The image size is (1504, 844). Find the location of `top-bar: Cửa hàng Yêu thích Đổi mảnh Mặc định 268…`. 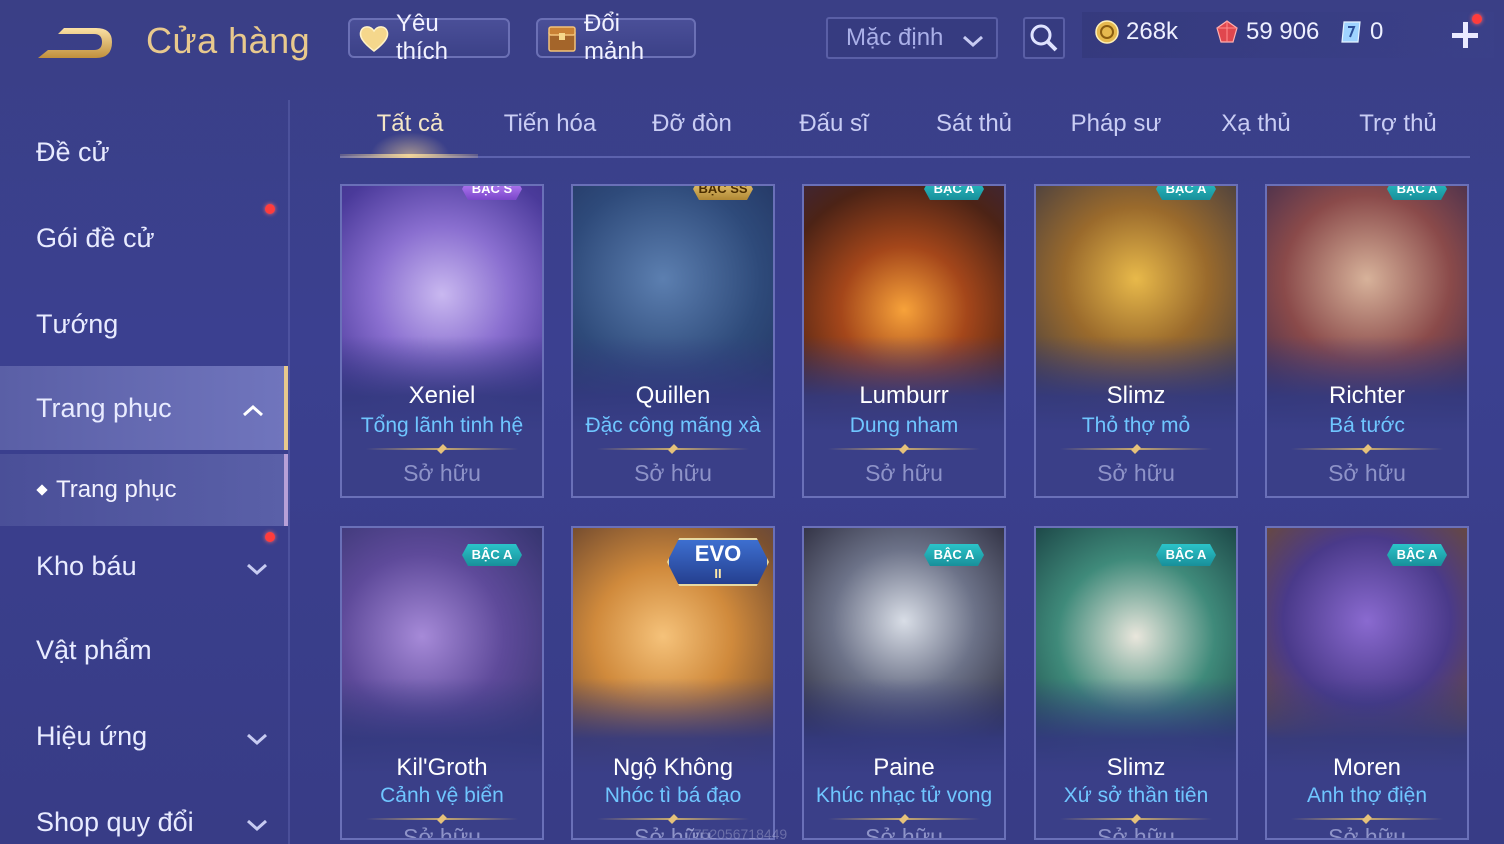

top-bar: Cửa hàng Yêu thích Đổi mảnh Mặc định 268… is located at coordinates (752, 45).